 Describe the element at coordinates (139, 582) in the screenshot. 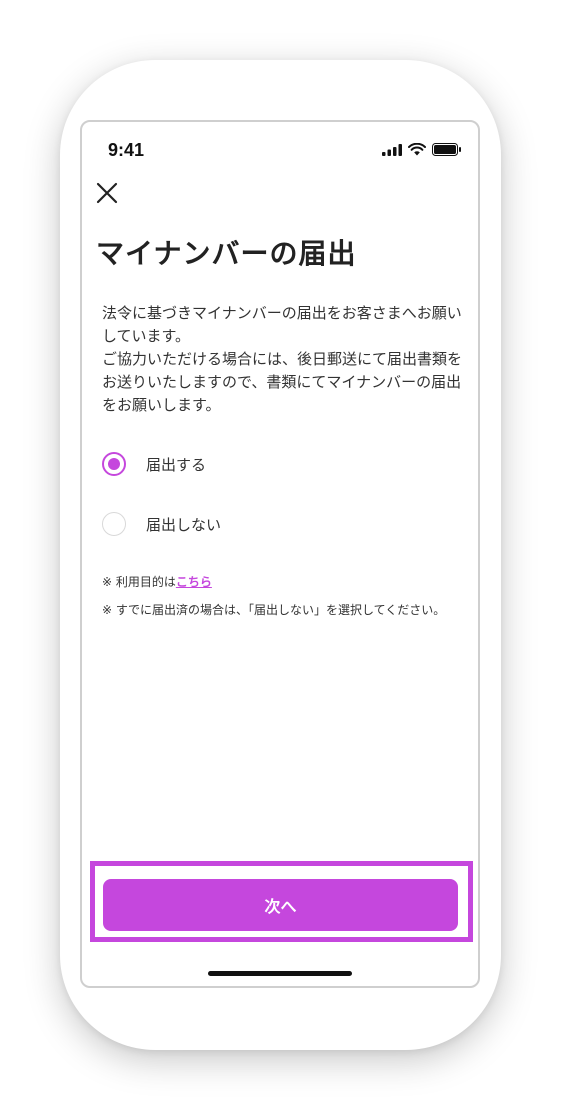

I see `purpose-note-text: ※ 利用目的は` at that location.